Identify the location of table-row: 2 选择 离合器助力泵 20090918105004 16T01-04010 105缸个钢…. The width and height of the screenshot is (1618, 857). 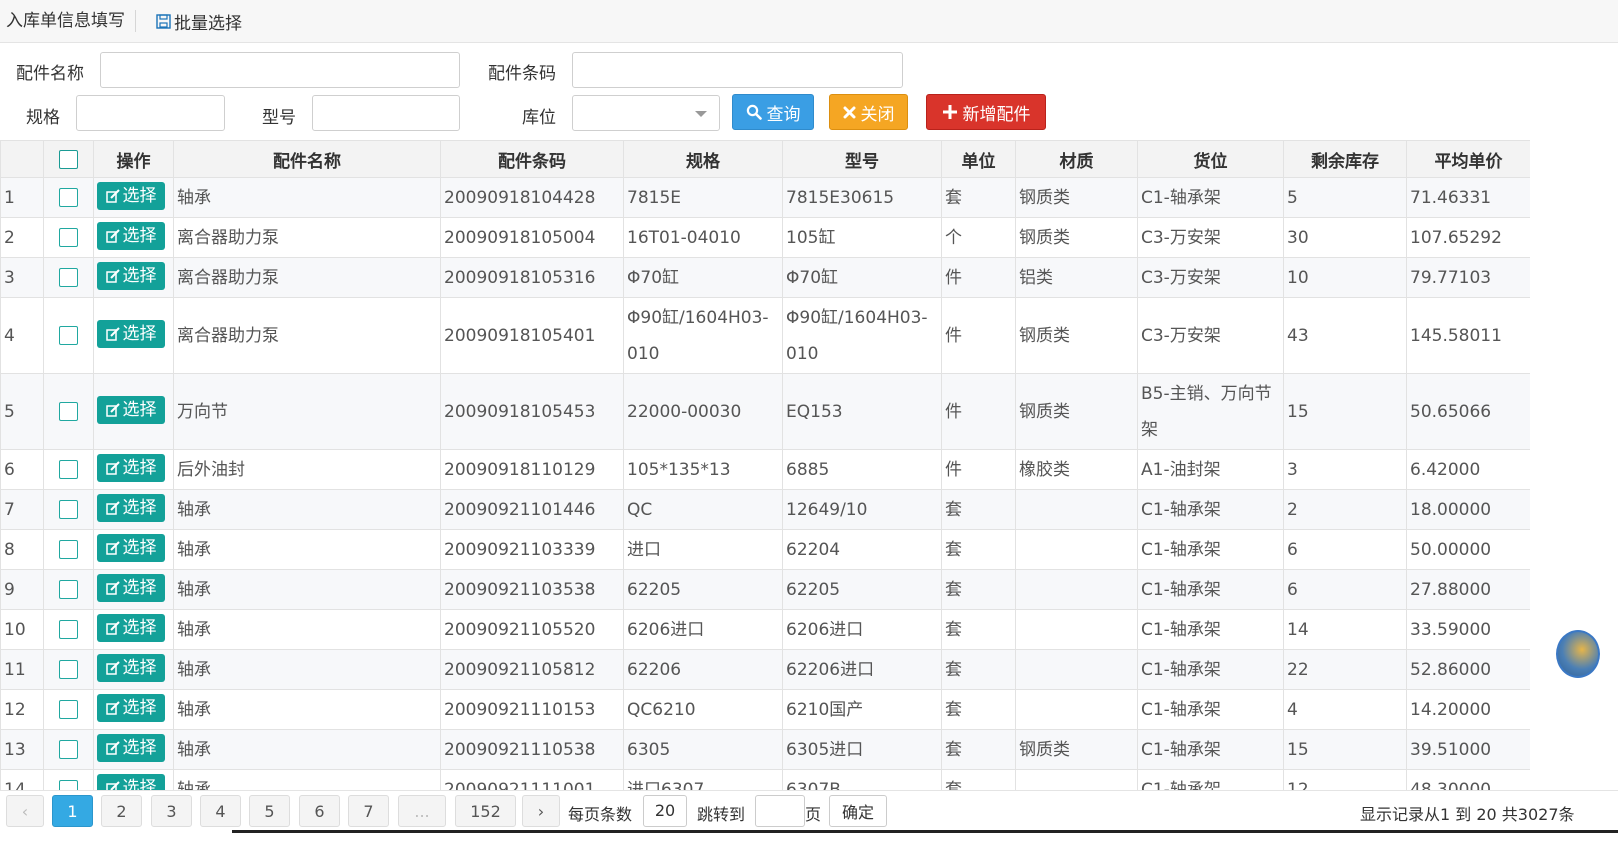
(765, 237).